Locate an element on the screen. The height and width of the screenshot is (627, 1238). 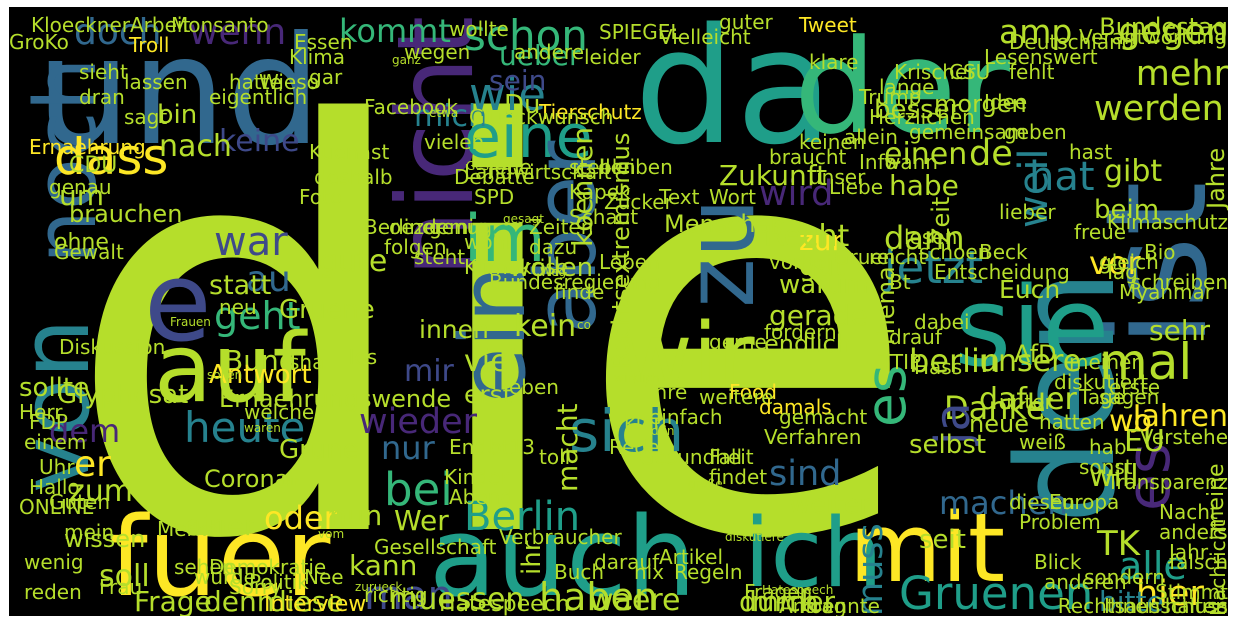
cloud-word: gibt is located at coordinates (1133, 171).